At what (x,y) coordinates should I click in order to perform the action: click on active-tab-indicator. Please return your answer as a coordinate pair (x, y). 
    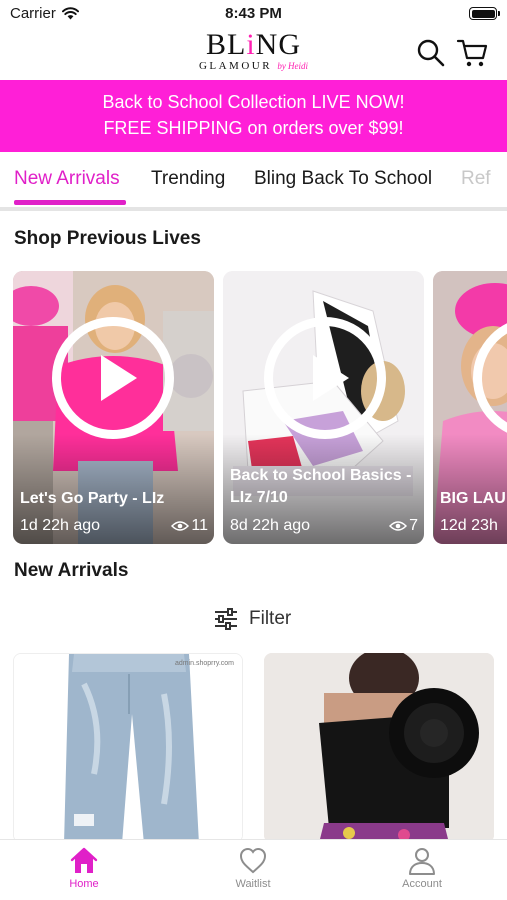
    Looking at the image, I should click on (70, 202).